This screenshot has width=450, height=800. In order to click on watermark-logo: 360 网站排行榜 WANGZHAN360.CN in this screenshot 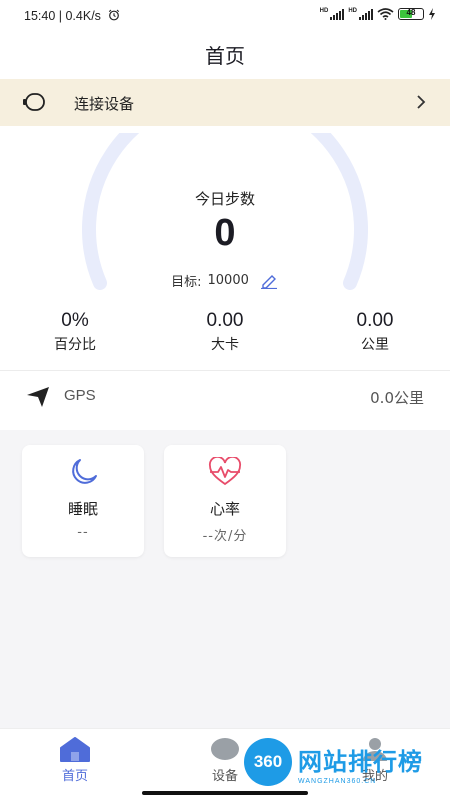, I will do `click(343, 765)`.